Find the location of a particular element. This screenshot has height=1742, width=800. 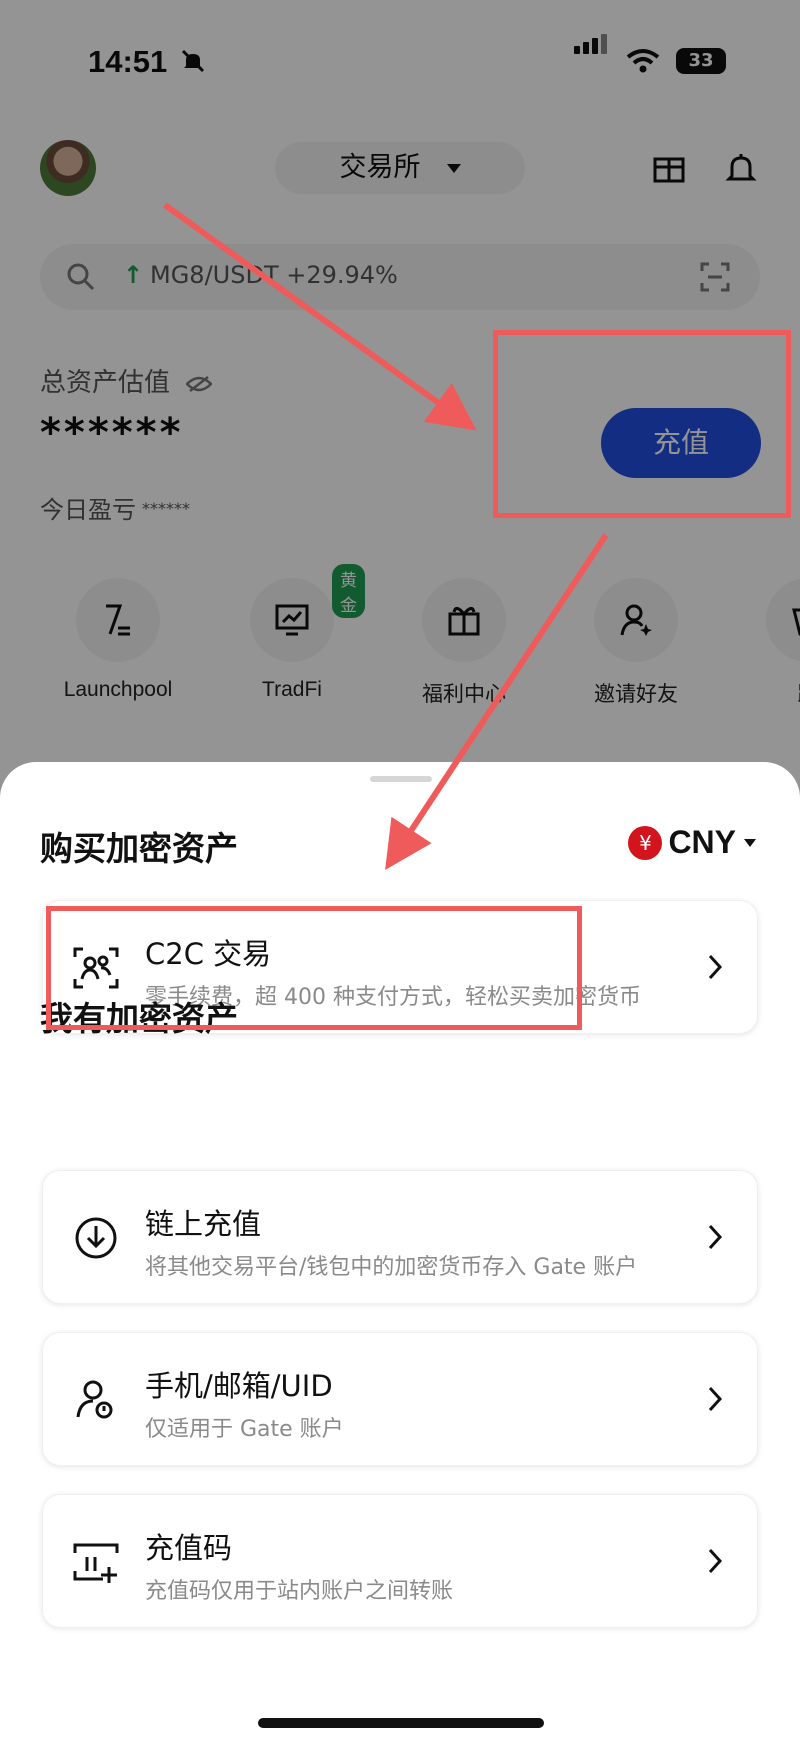

caret-down-icon is located at coordinates (750, 842).